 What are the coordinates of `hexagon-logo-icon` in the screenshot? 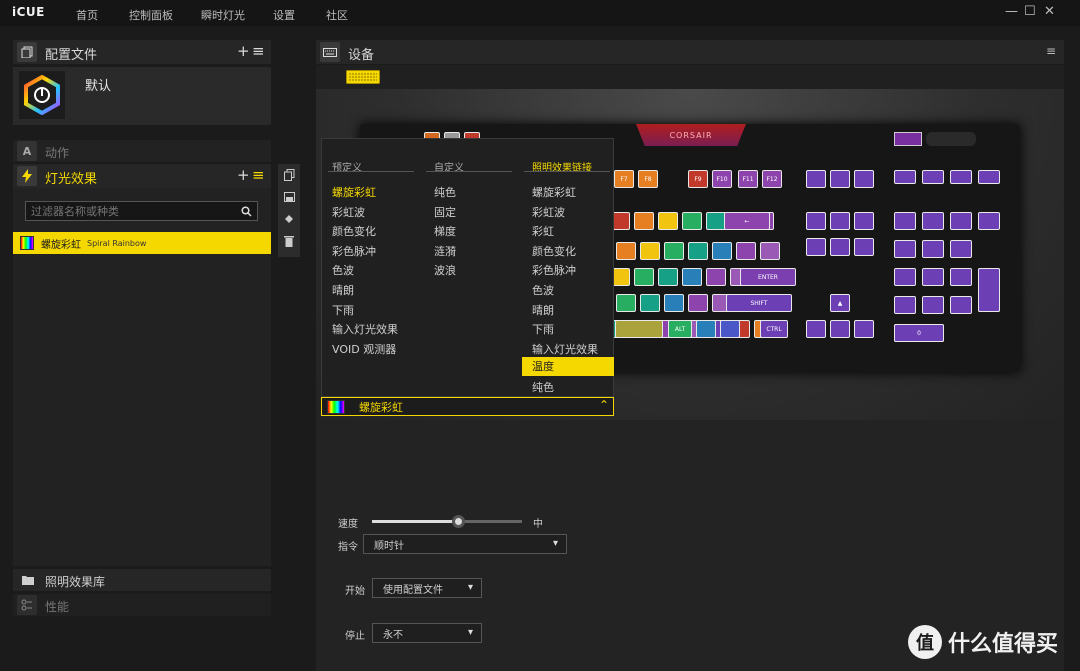 It's located at (42, 95).